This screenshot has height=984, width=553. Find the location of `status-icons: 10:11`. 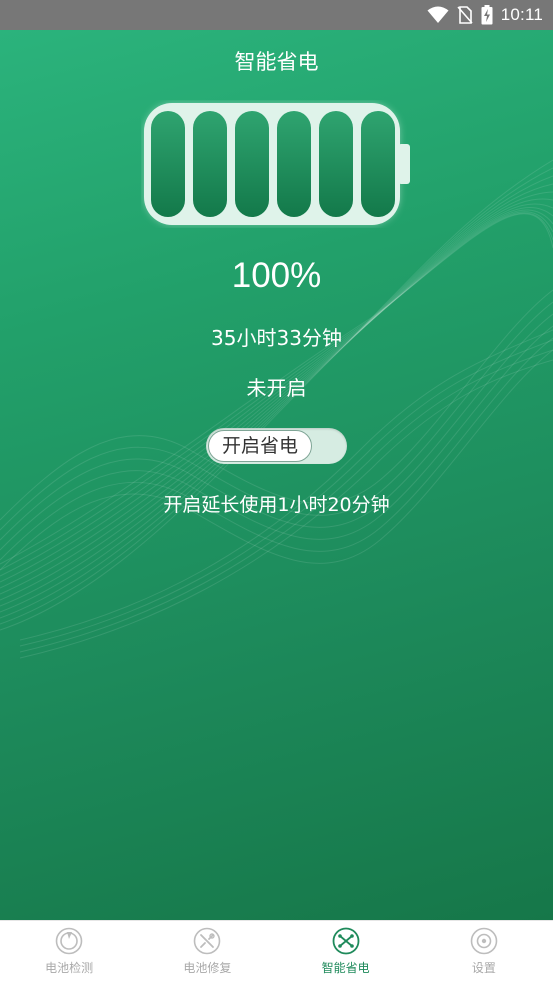

status-icons: 10:11 is located at coordinates (485, 15).